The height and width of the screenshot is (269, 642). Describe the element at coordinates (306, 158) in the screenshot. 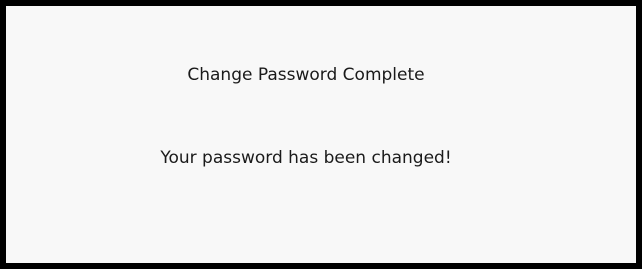

I see `confirmation-message: Your password has been changed!` at that location.